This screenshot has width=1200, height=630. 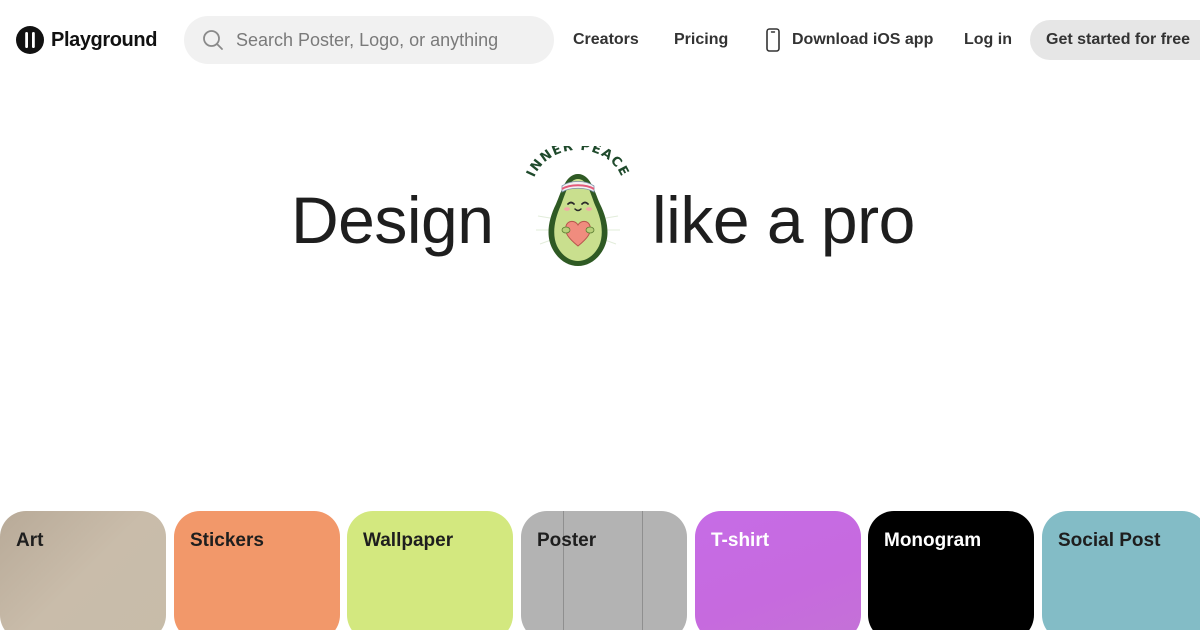 What do you see at coordinates (740, 540) in the screenshot?
I see `category-label: T-shirt` at bounding box center [740, 540].